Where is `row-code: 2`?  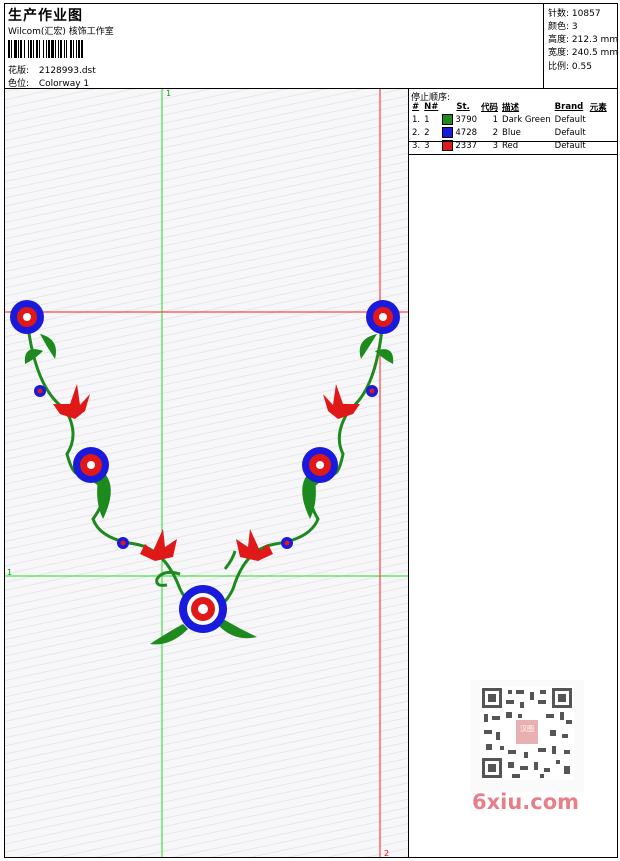
row-code: 2 is located at coordinates (495, 132).